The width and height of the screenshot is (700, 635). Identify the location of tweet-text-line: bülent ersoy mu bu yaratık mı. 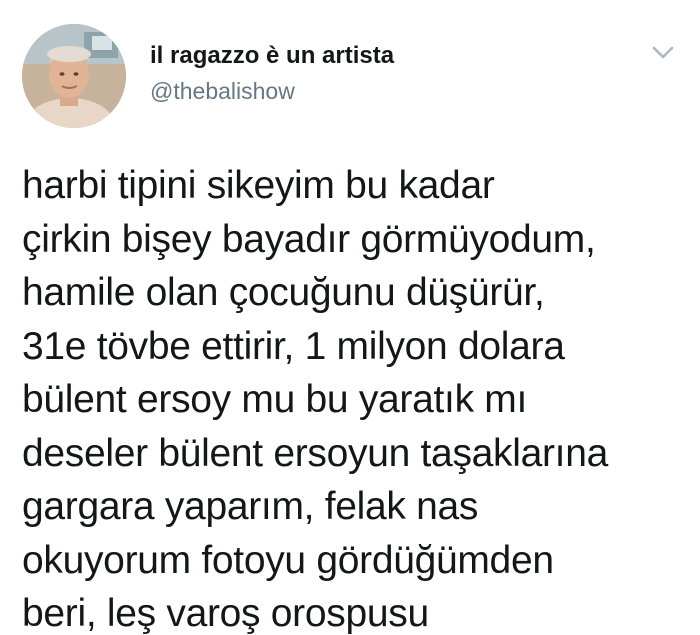
(275, 399).